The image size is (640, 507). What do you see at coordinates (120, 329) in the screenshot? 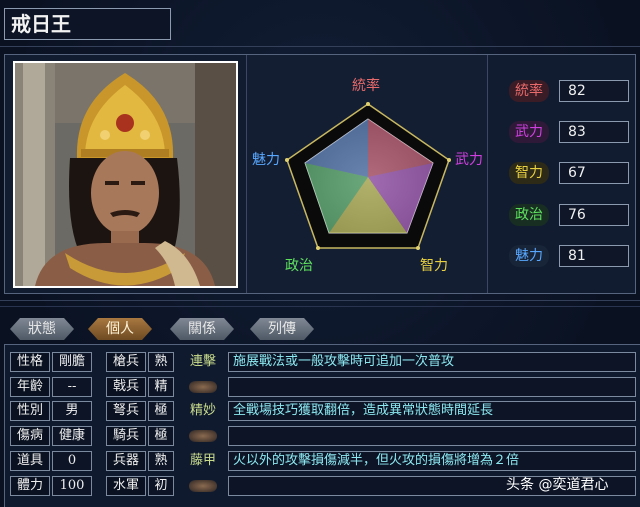
I see `tab-personal: 個人` at bounding box center [120, 329].